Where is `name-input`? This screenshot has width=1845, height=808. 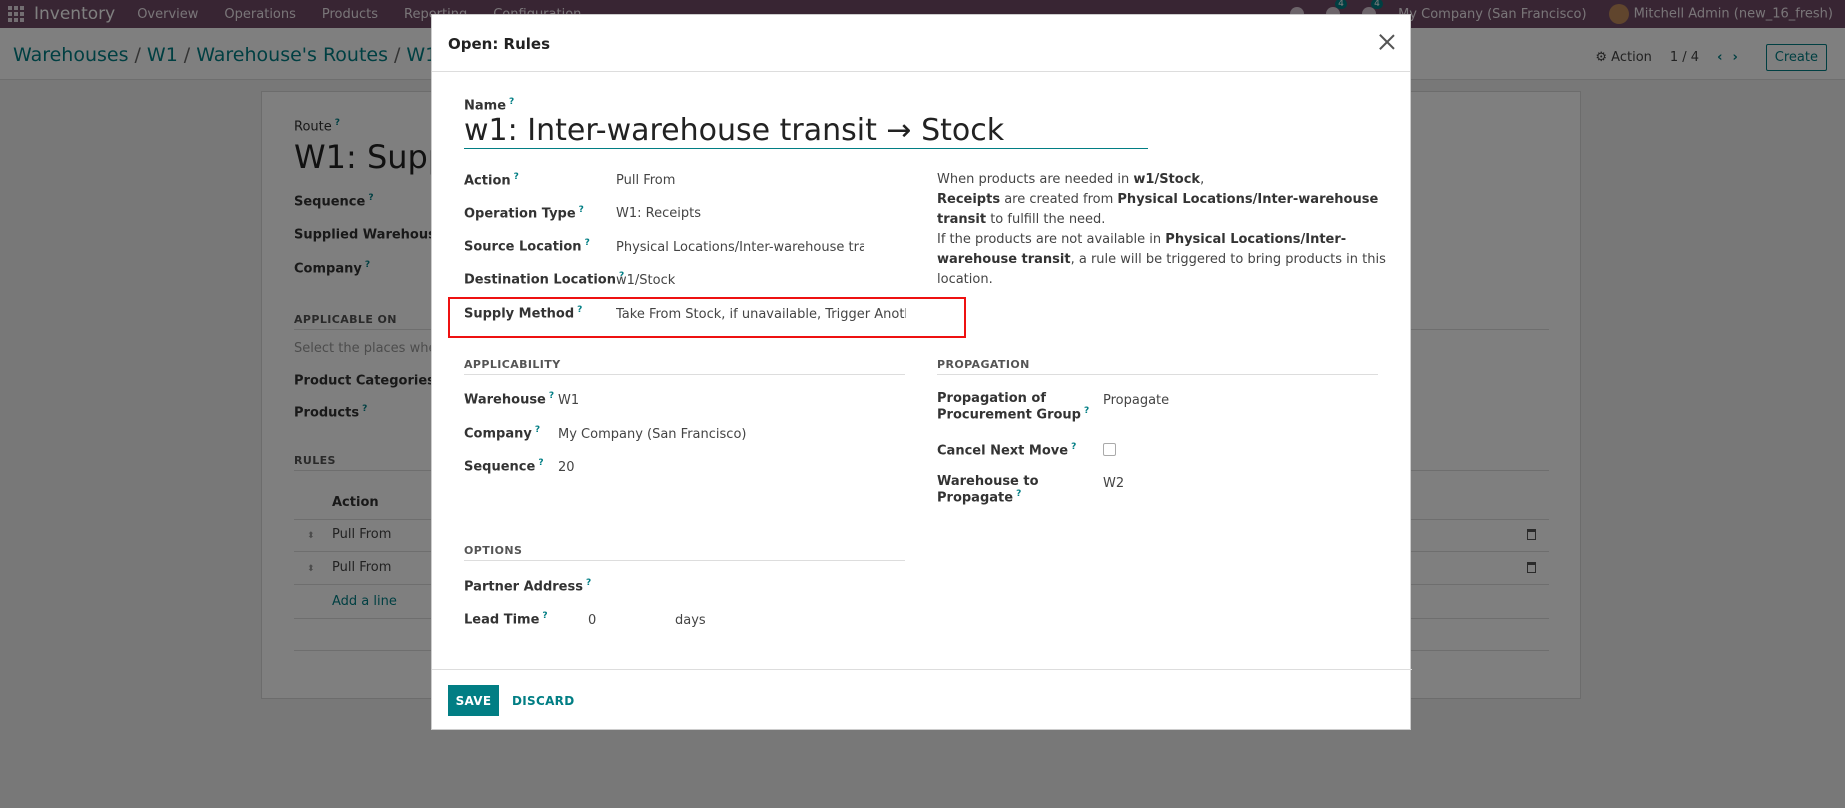
name-input is located at coordinates (806, 131).